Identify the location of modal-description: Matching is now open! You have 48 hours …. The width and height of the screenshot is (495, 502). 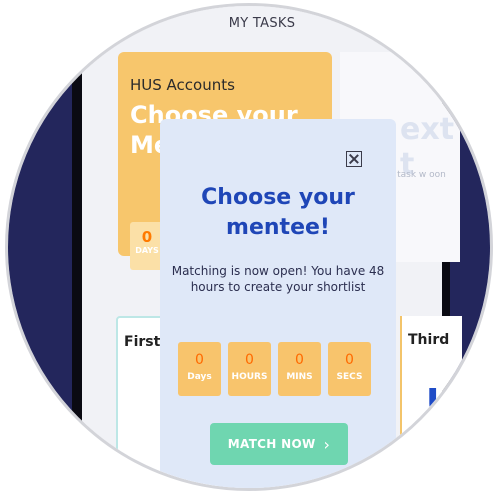
(278, 279).